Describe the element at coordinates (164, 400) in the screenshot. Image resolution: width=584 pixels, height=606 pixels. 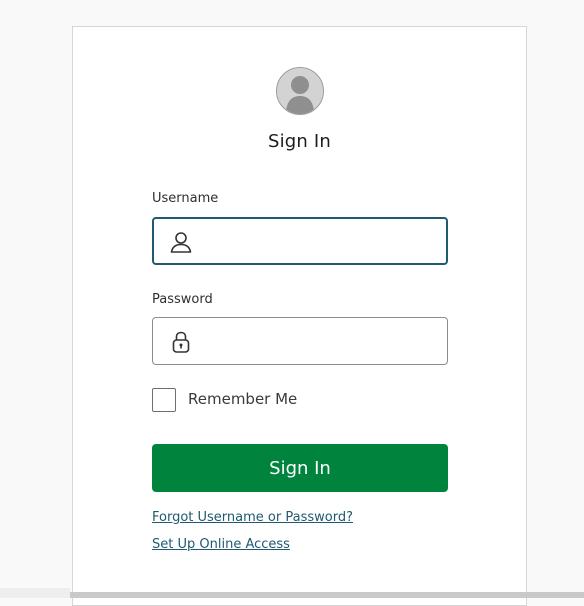
I see `remember-me-checkbox` at that location.